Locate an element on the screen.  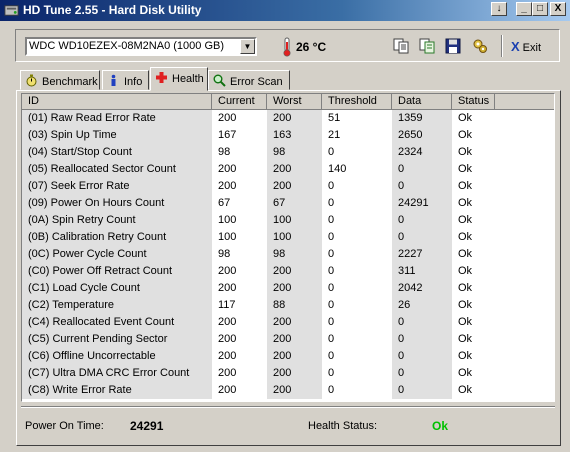
drive-select: WDC WD10EZEX-08M2NA0 (1000 GB) ▼ is located at coordinates (141, 46).